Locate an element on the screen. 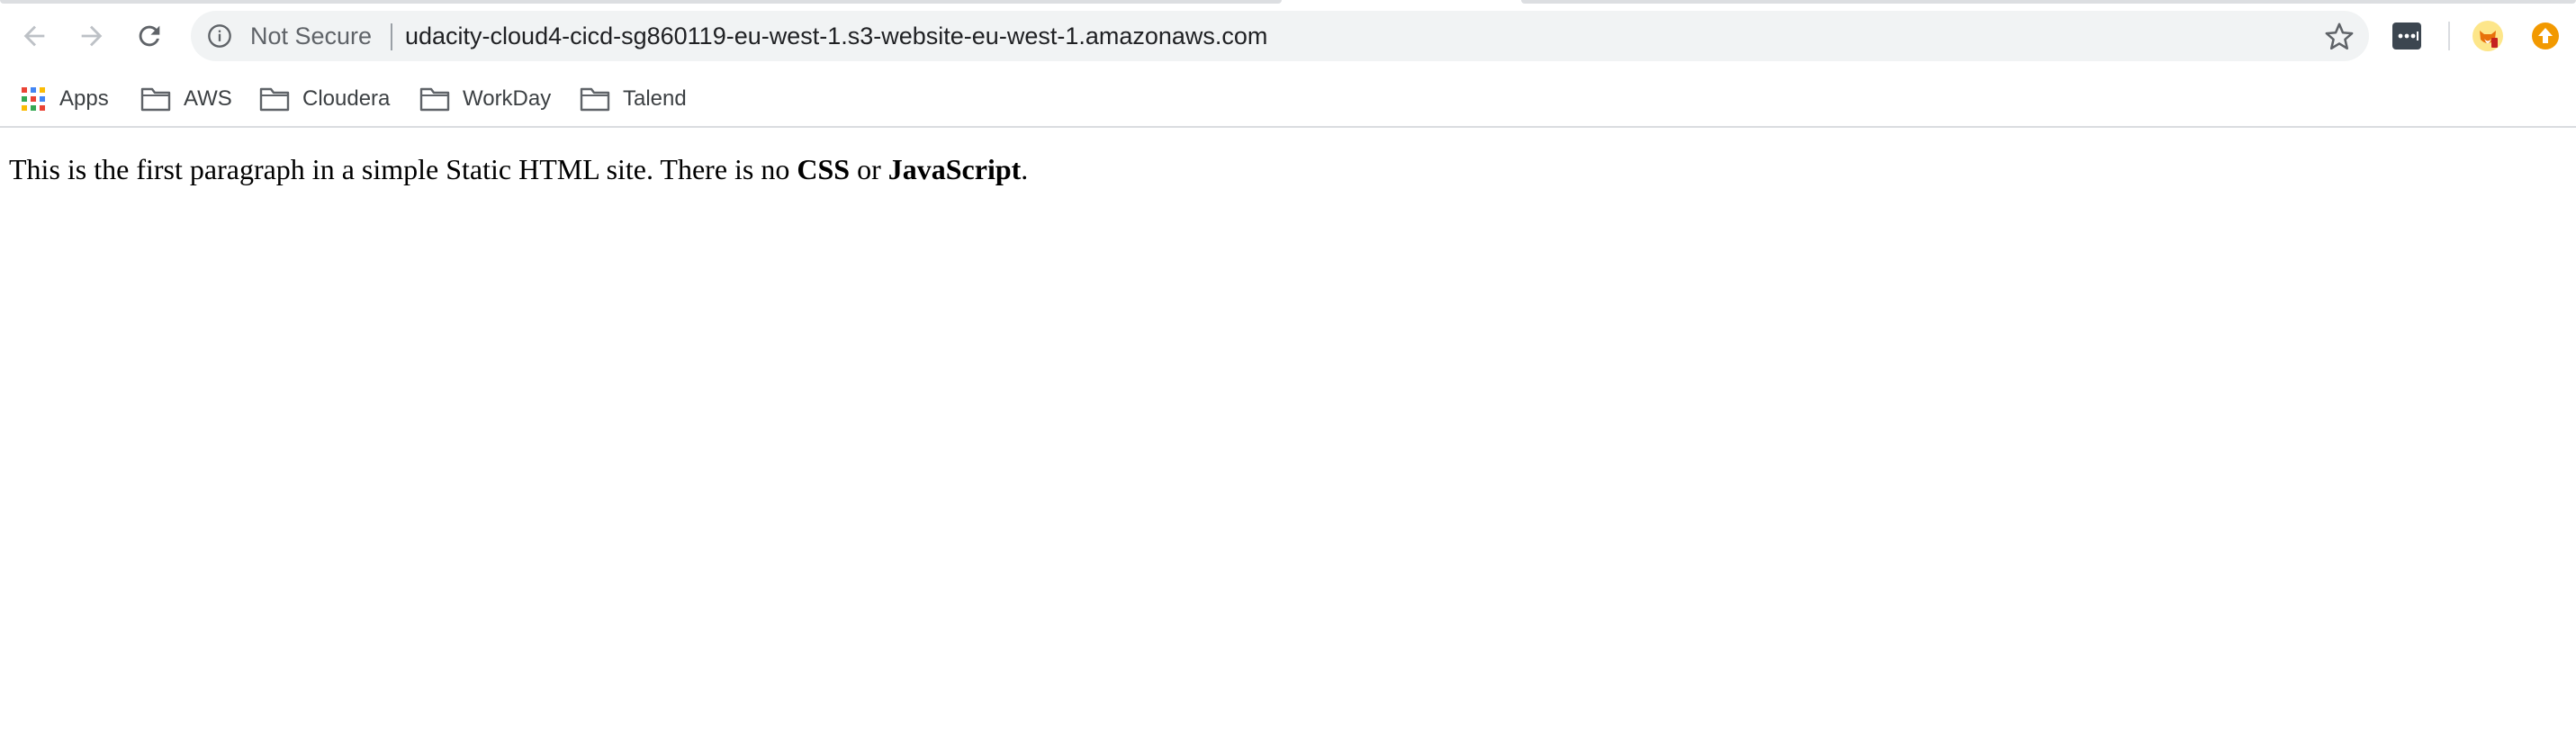  bookmarks-bar: Apps AWS Cloudera WorkDay Talend is located at coordinates (1288, 100).